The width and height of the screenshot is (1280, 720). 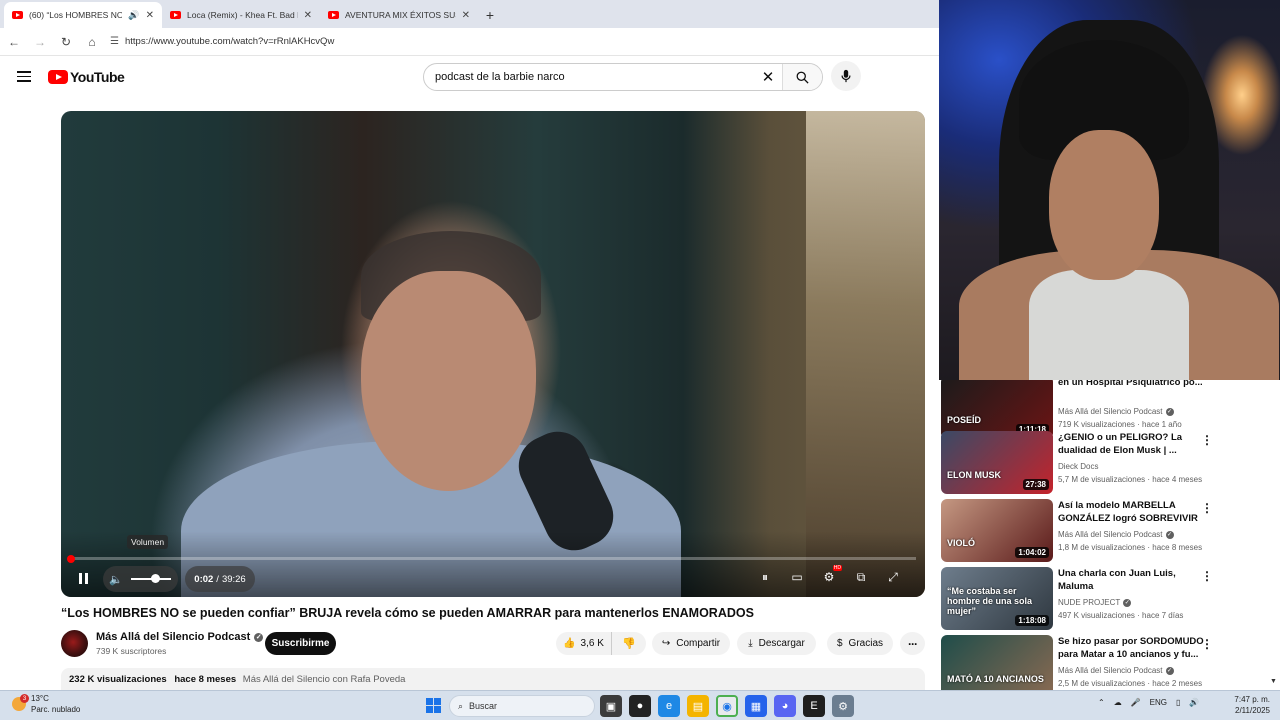 What do you see at coordinates (92, 42) in the screenshot?
I see `home-icon: ⌂` at bounding box center [92, 42].